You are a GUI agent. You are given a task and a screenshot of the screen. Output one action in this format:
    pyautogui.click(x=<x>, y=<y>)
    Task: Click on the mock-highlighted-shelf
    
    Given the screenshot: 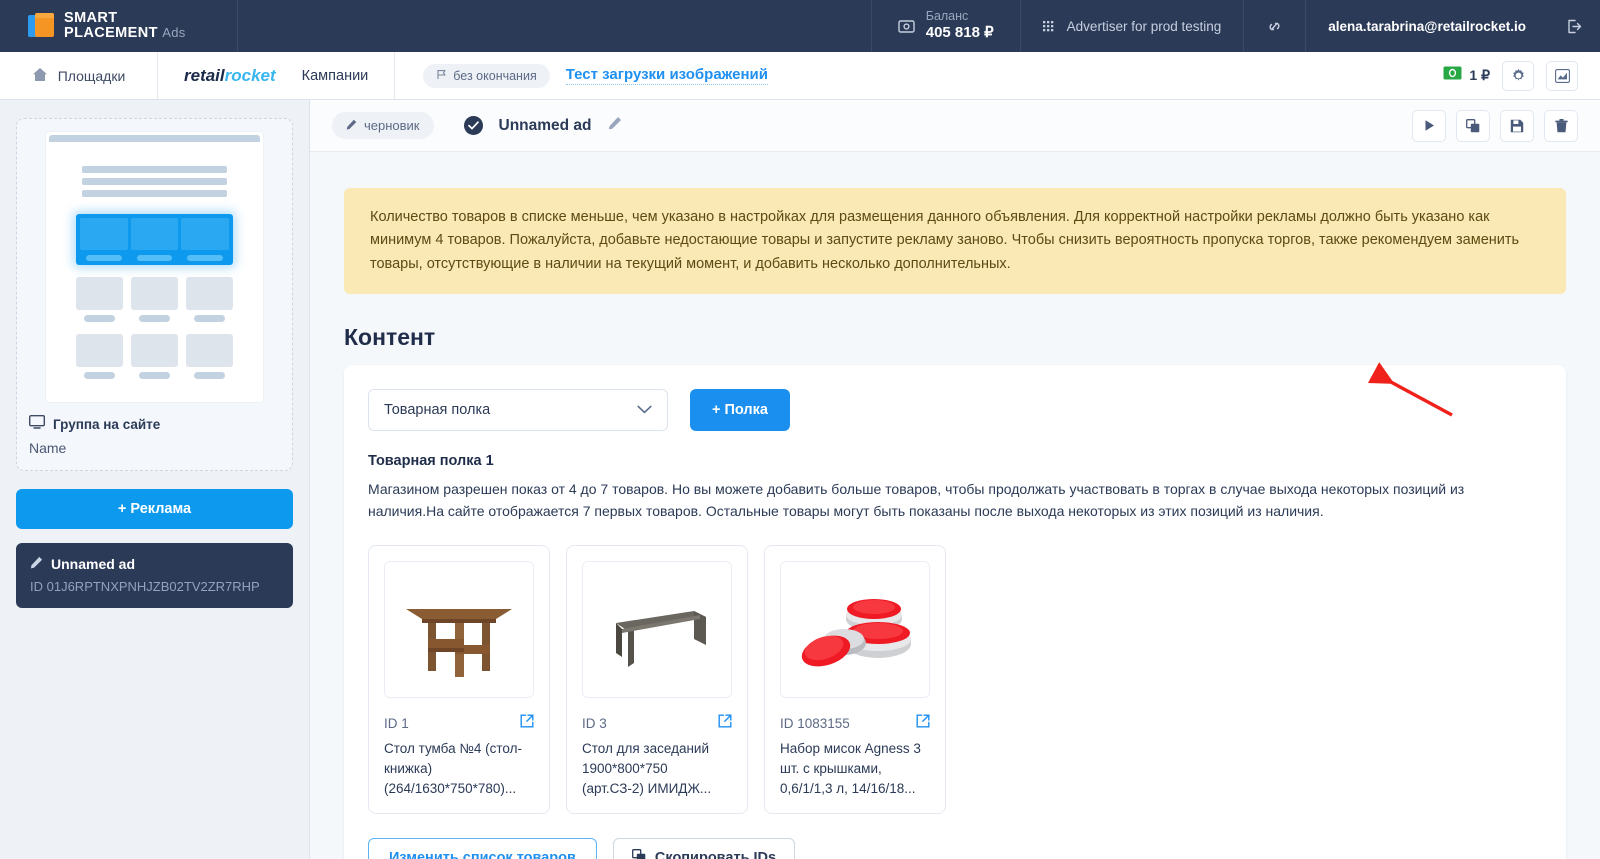 What is the action you would take?
    pyautogui.click(x=154, y=239)
    